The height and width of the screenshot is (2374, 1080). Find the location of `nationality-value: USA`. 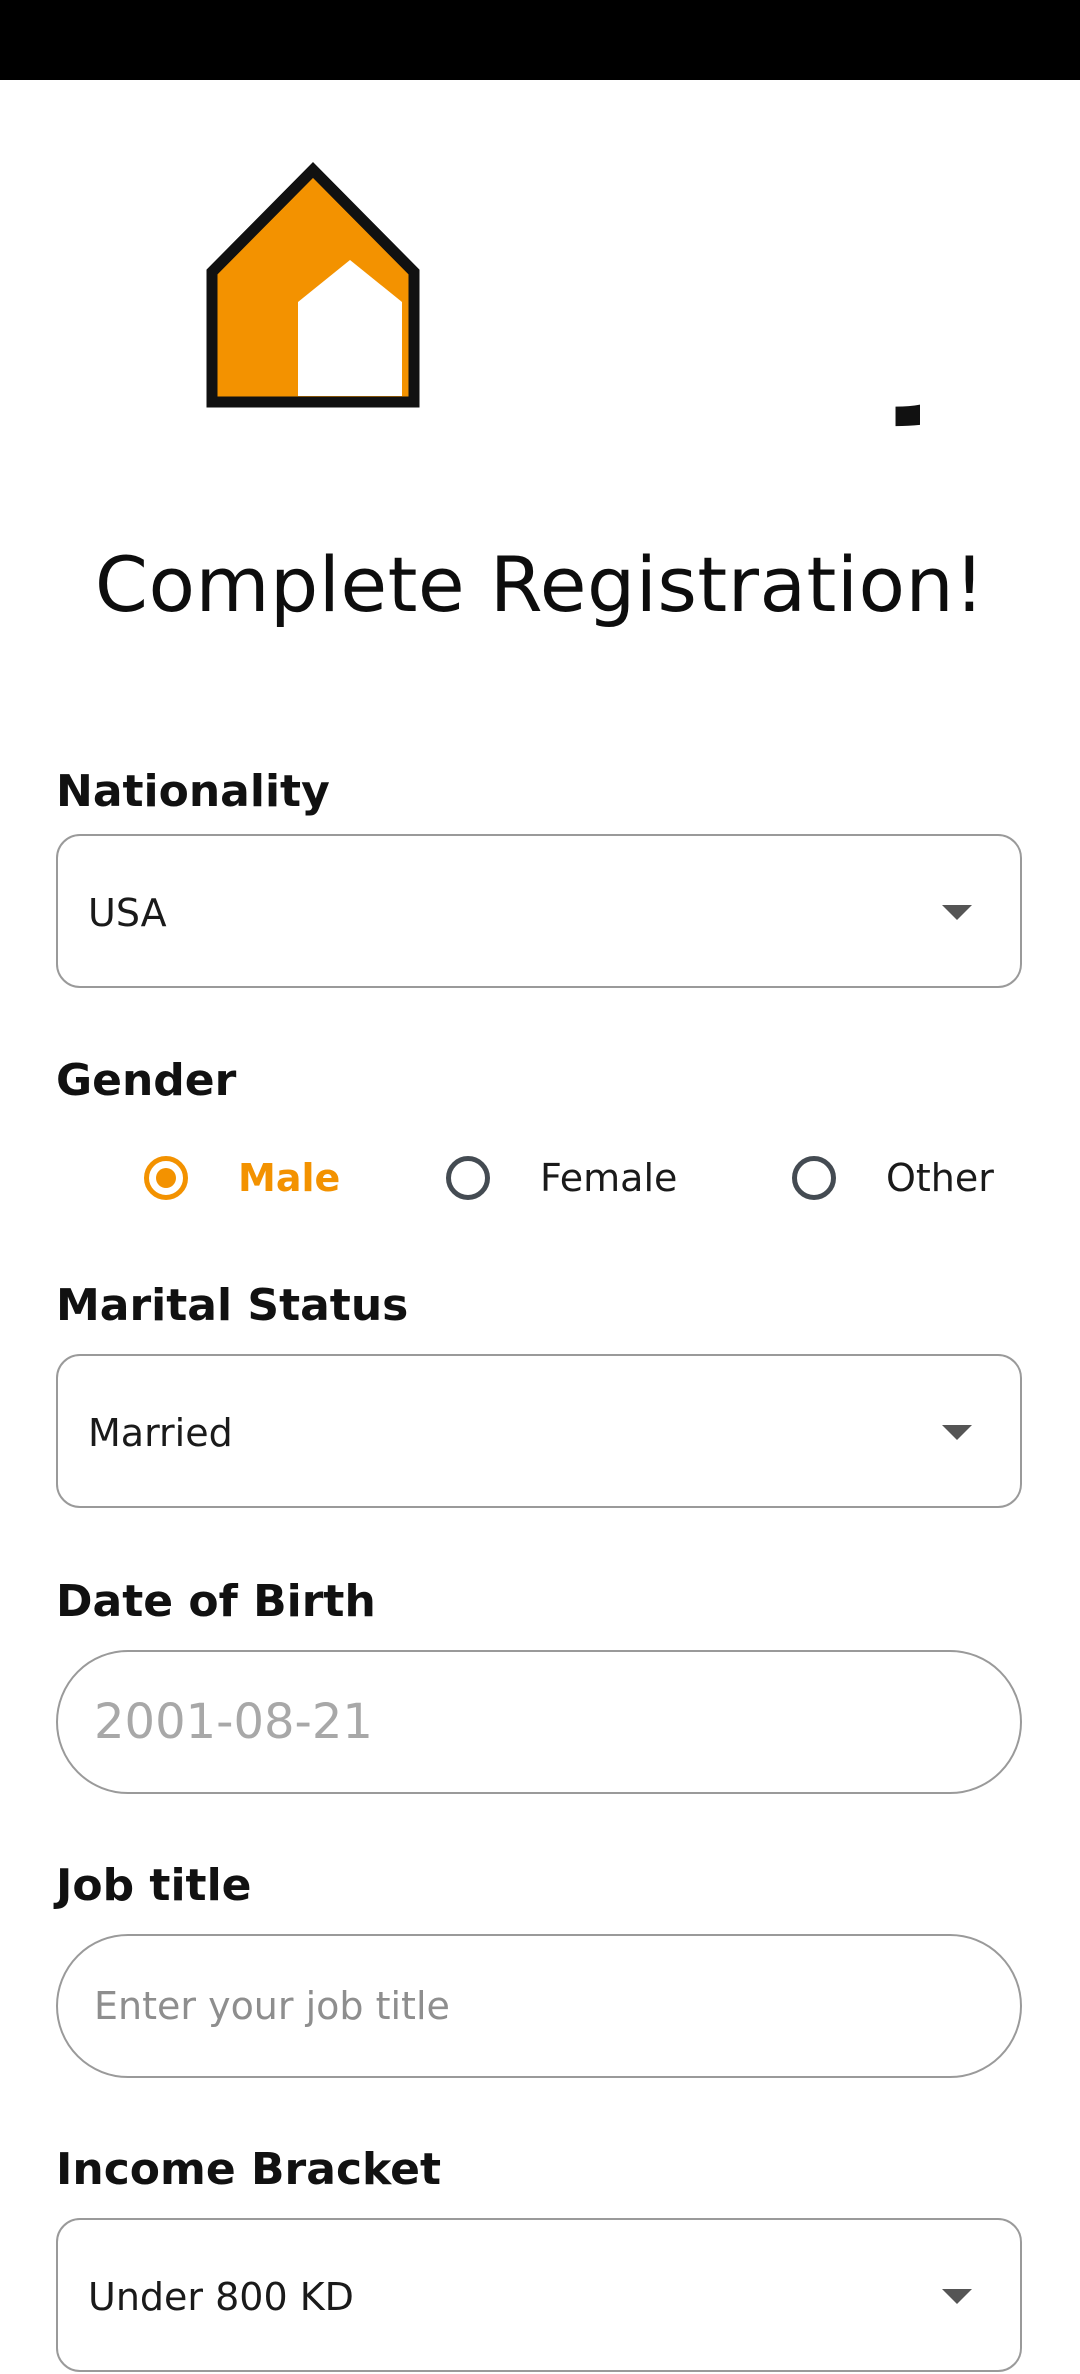

nationality-value: USA is located at coordinates (127, 913).